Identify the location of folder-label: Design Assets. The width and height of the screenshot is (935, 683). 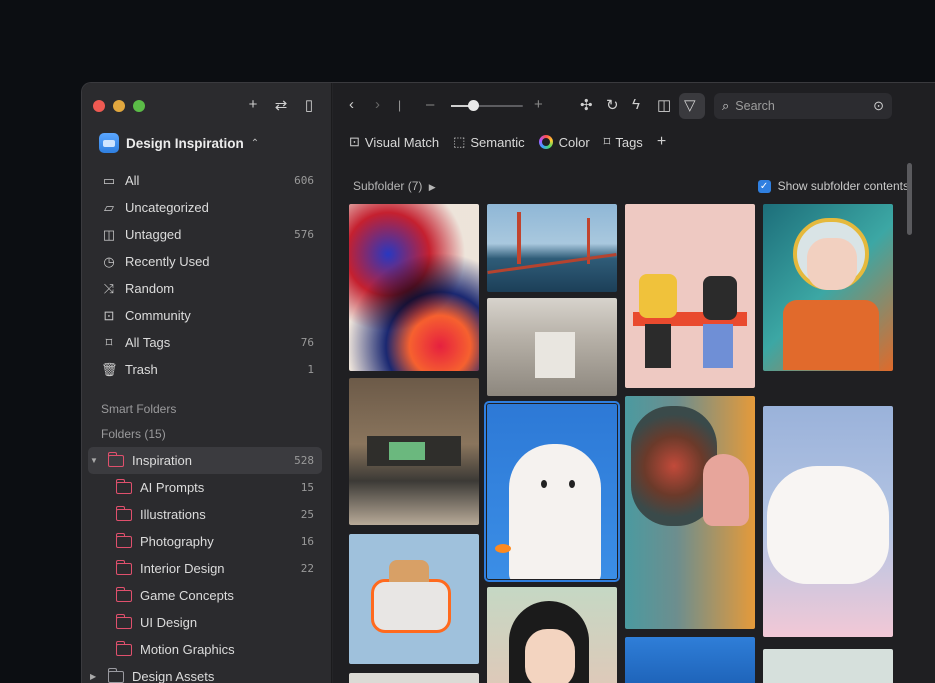
(173, 676).